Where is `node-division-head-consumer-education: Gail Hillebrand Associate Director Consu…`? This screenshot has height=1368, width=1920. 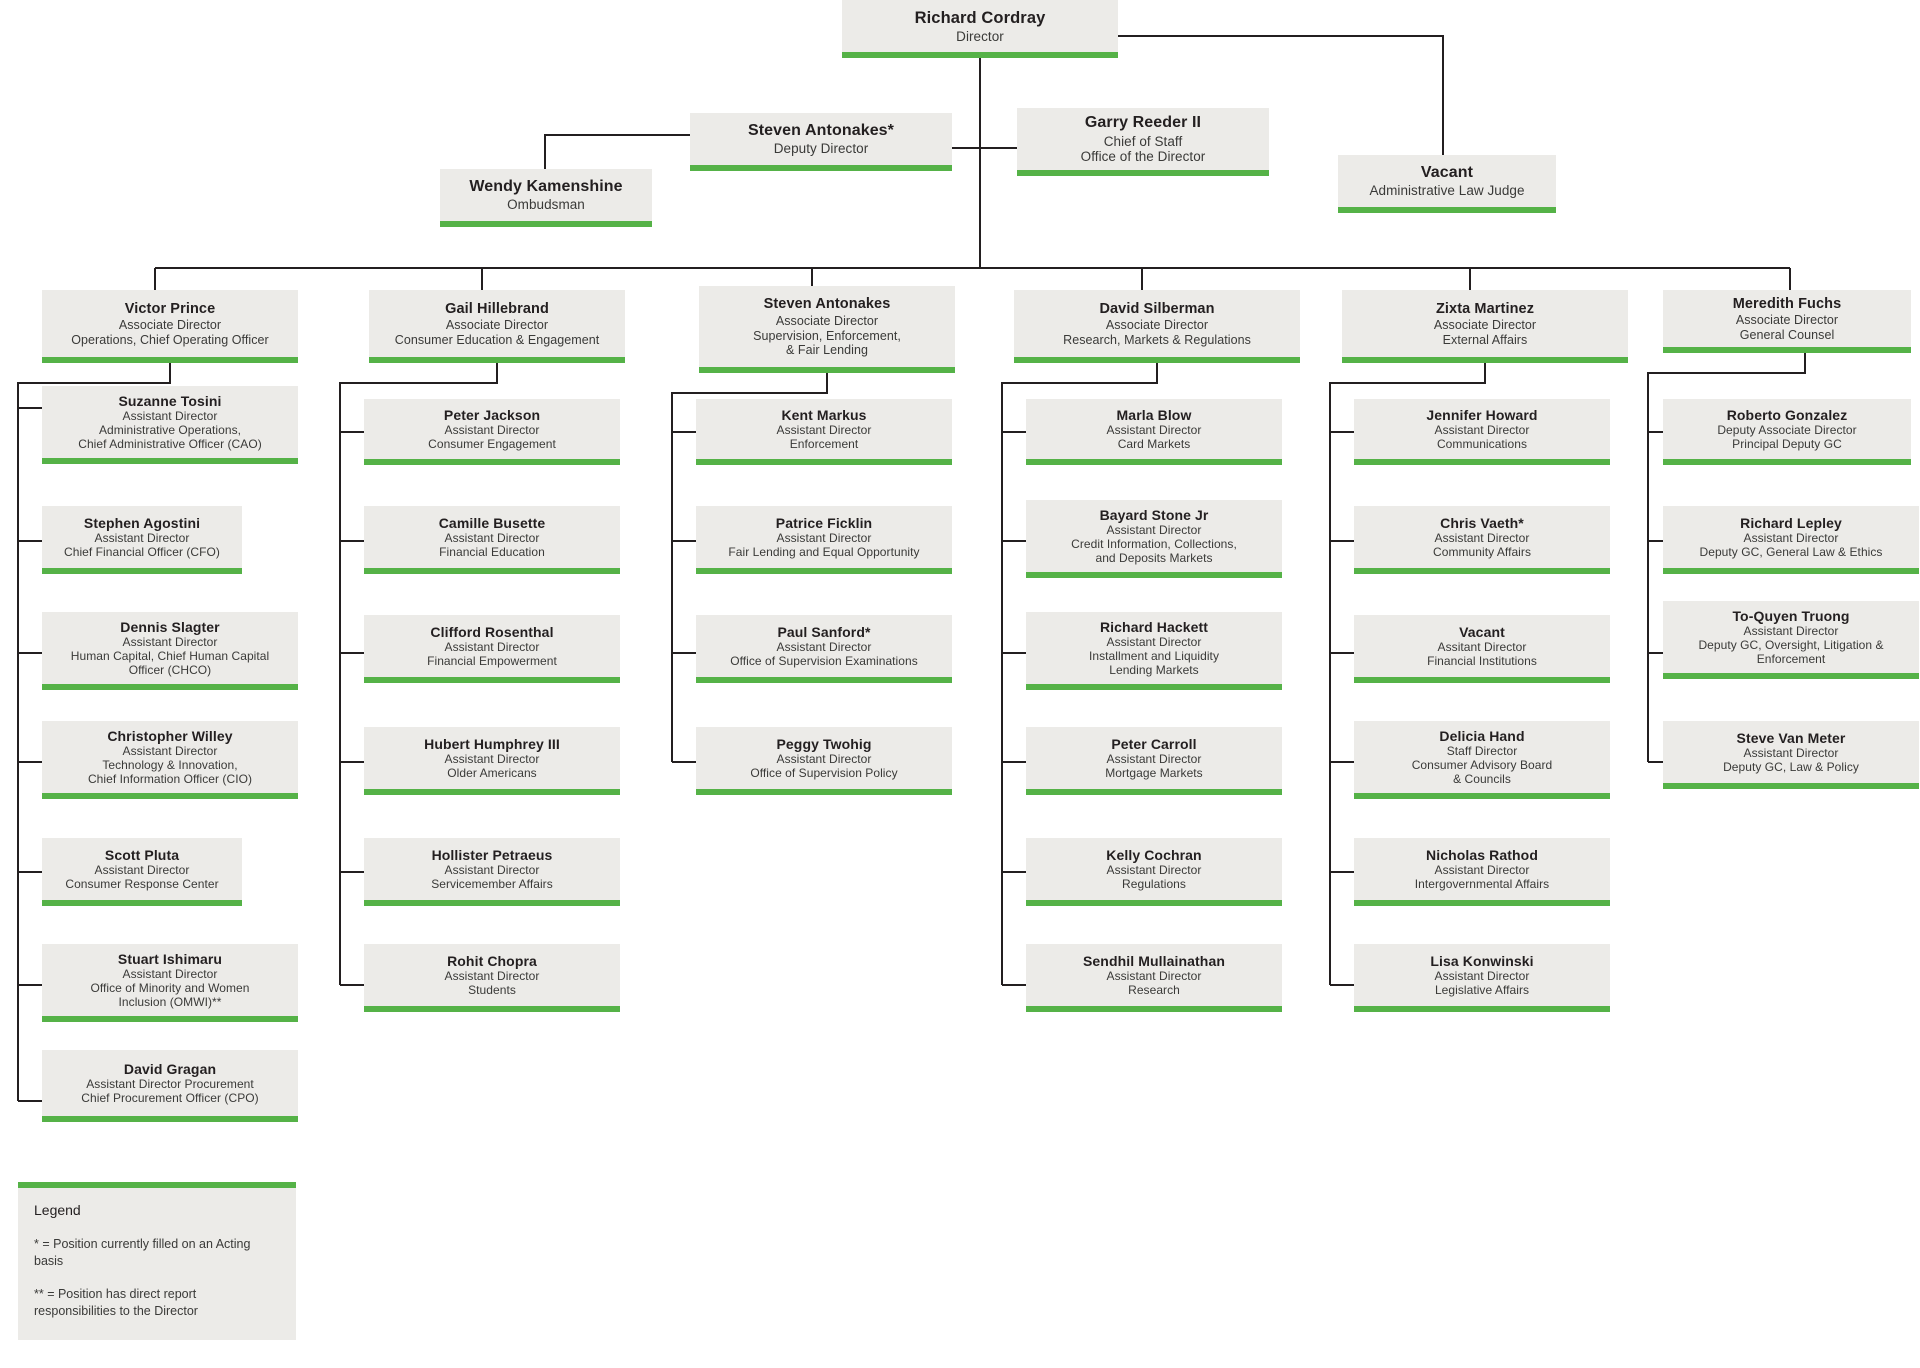 node-division-head-consumer-education: Gail Hillebrand Associate Director Consu… is located at coordinates (497, 326).